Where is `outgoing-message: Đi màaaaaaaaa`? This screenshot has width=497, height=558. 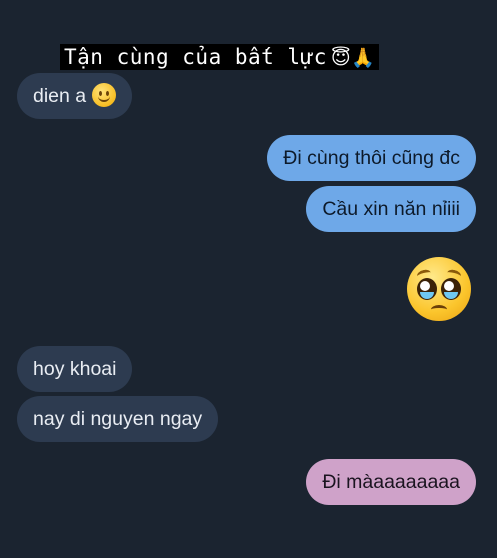 outgoing-message: Đi màaaaaaaaa is located at coordinates (391, 482).